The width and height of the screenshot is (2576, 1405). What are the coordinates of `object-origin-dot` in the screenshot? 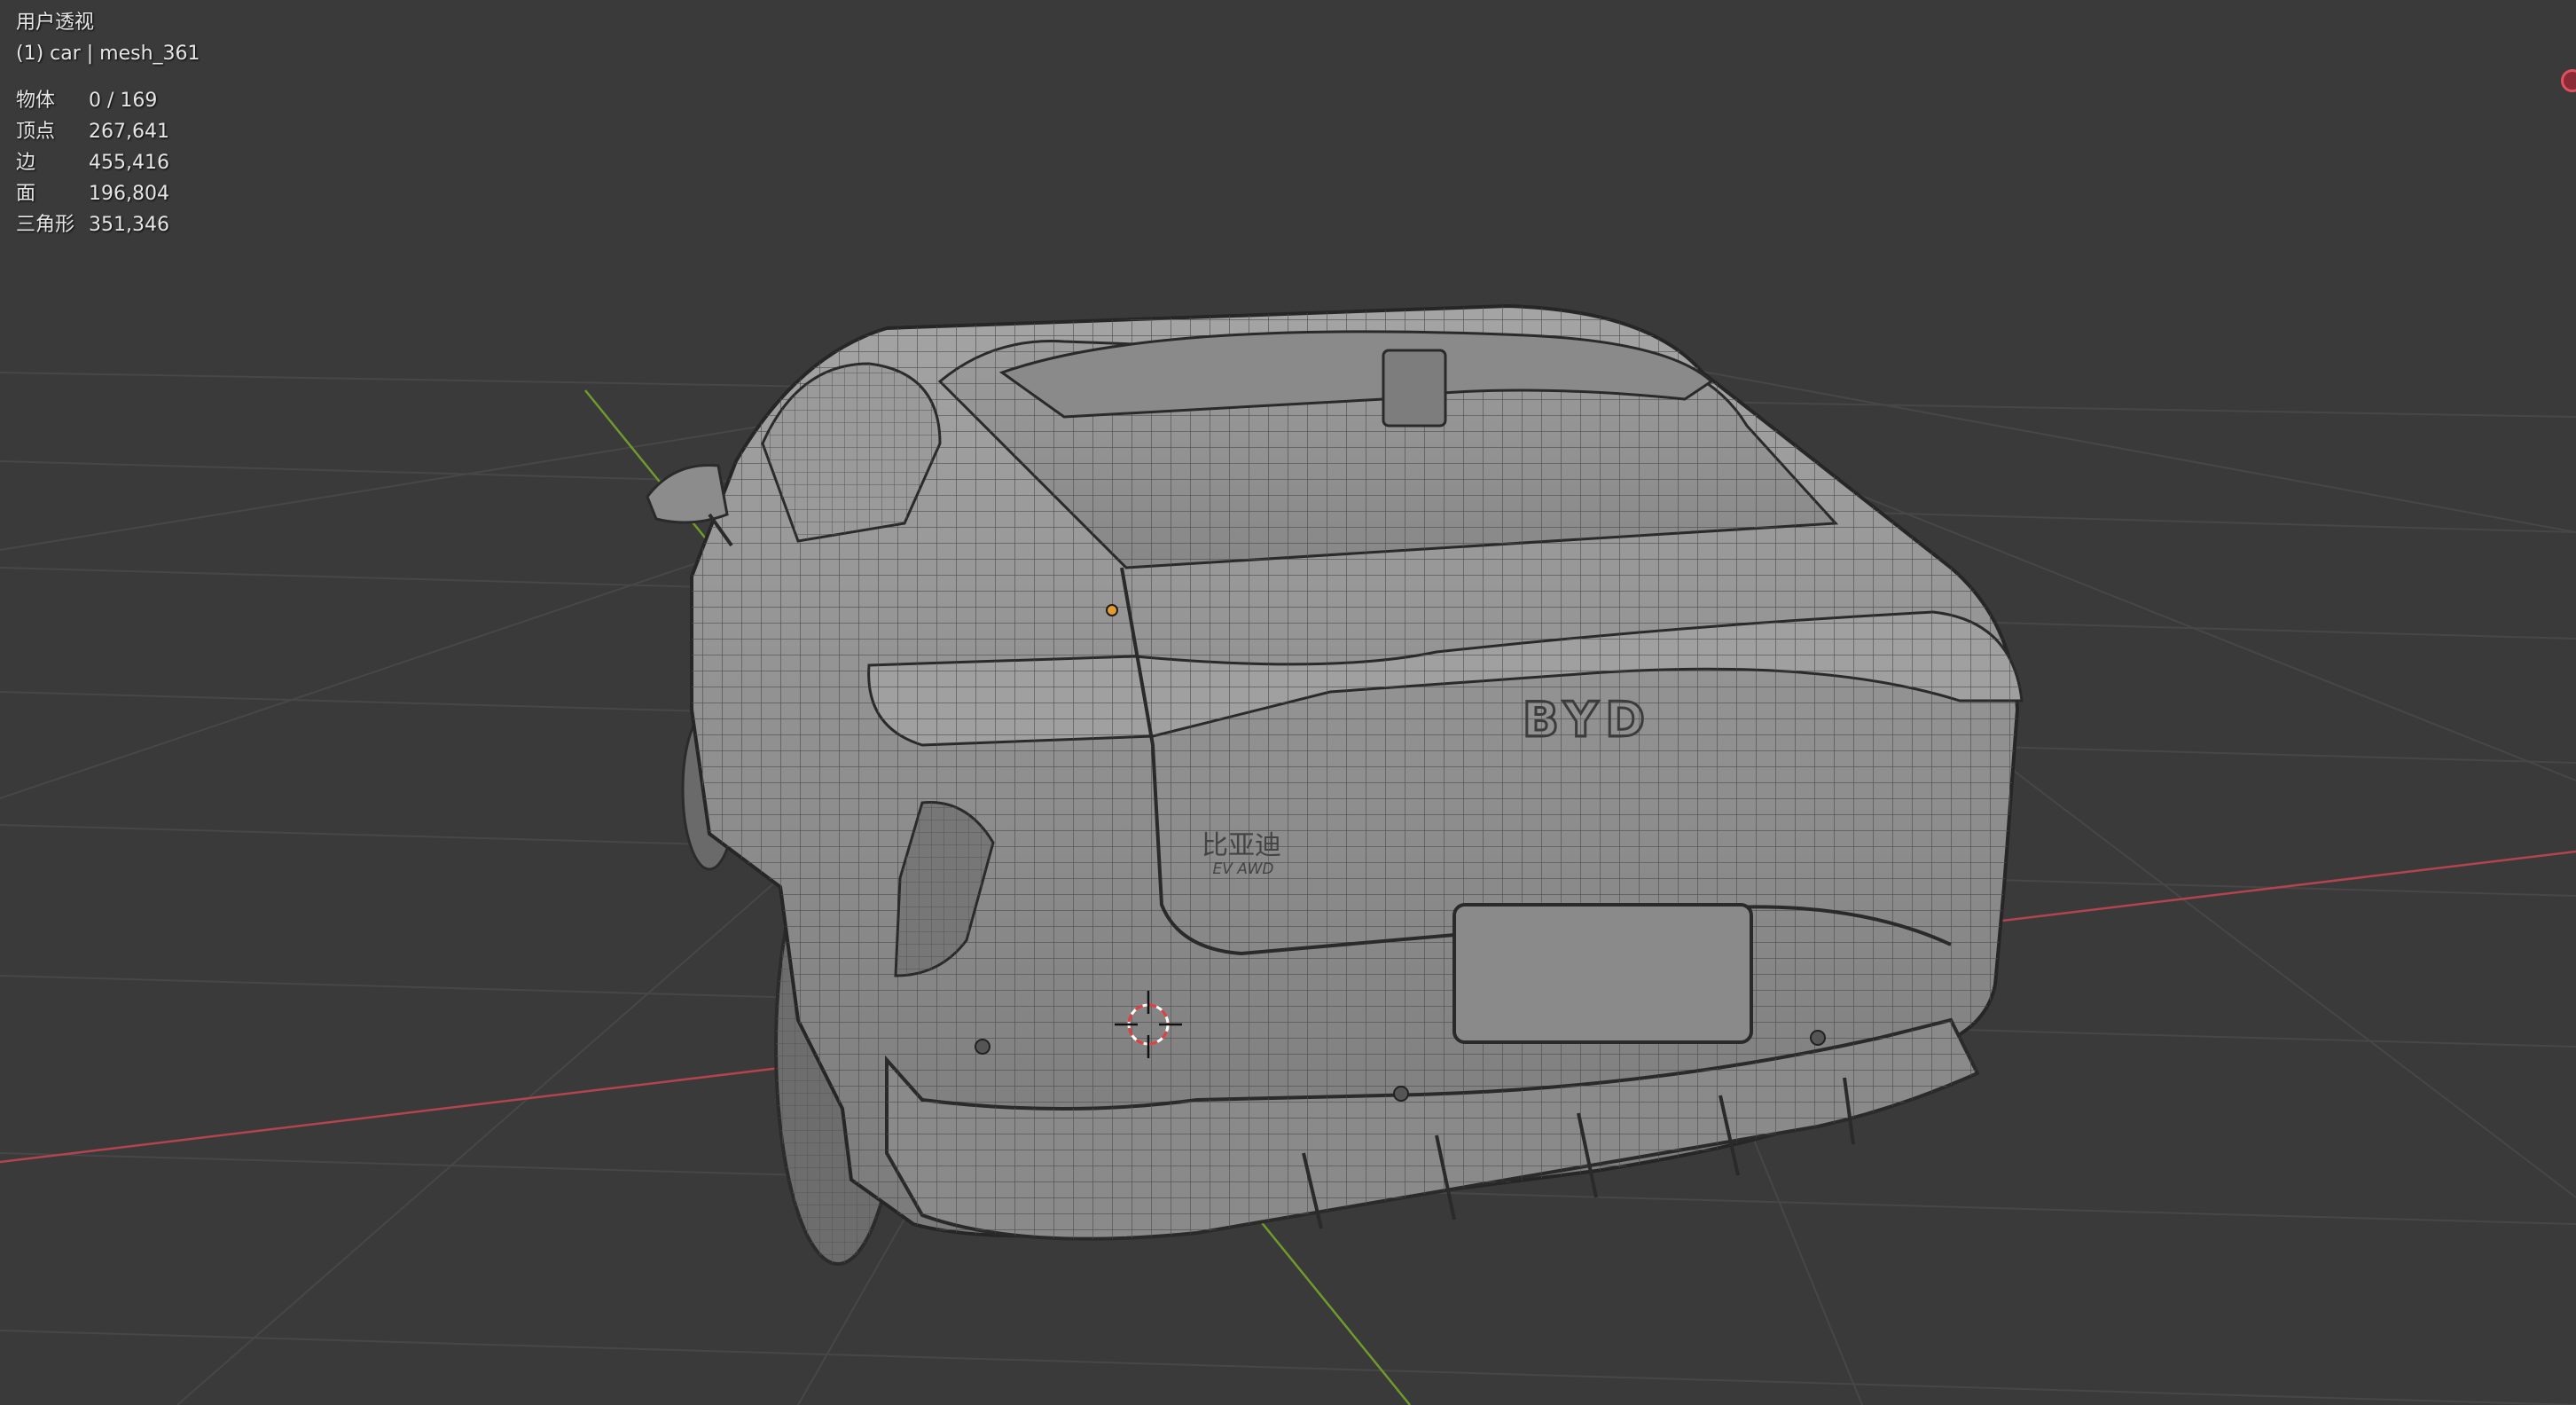 It's located at (1112, 610).